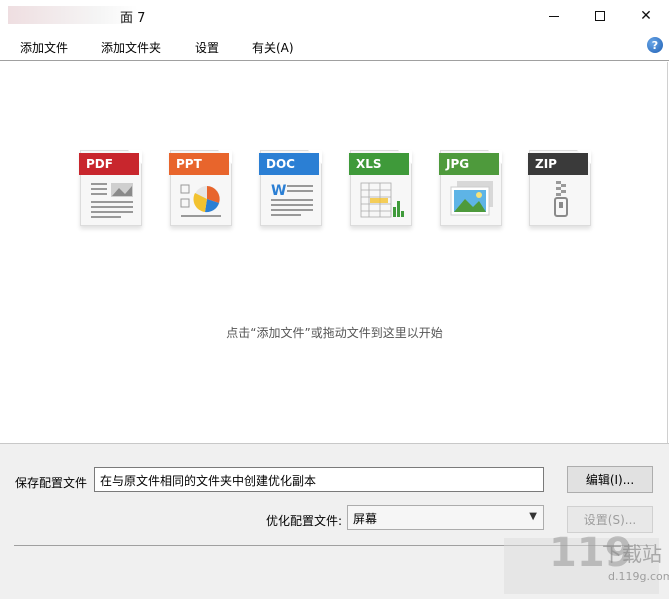  What do you see at coordinates (112, 200) in the screenshot?
I see `pdf-content-icon` at bounding box center [112, 200].